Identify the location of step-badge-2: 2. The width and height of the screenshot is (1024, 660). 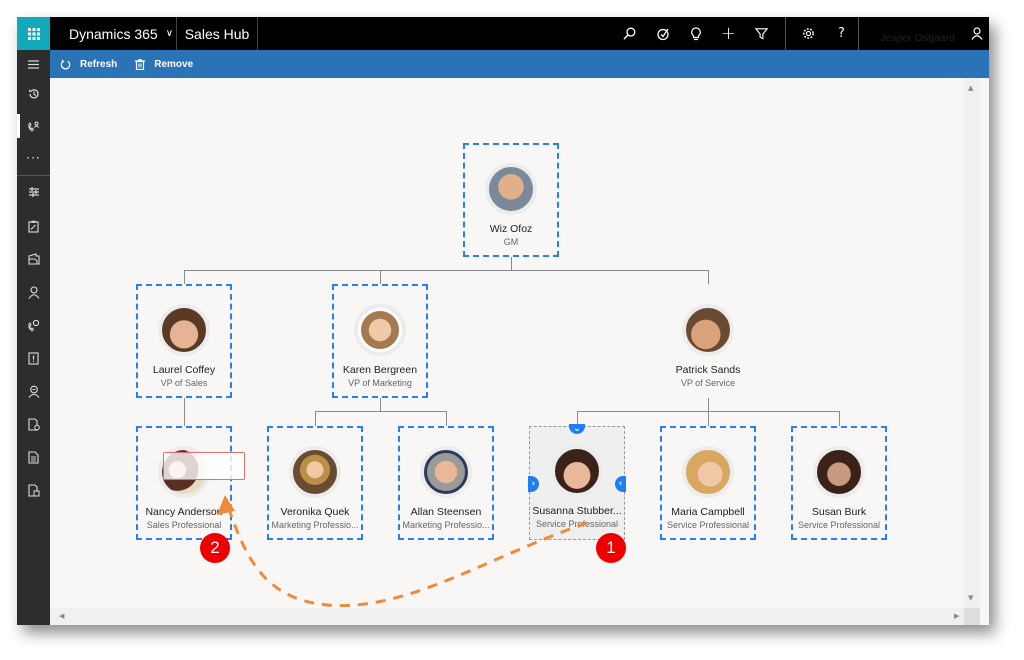
(215, 548).